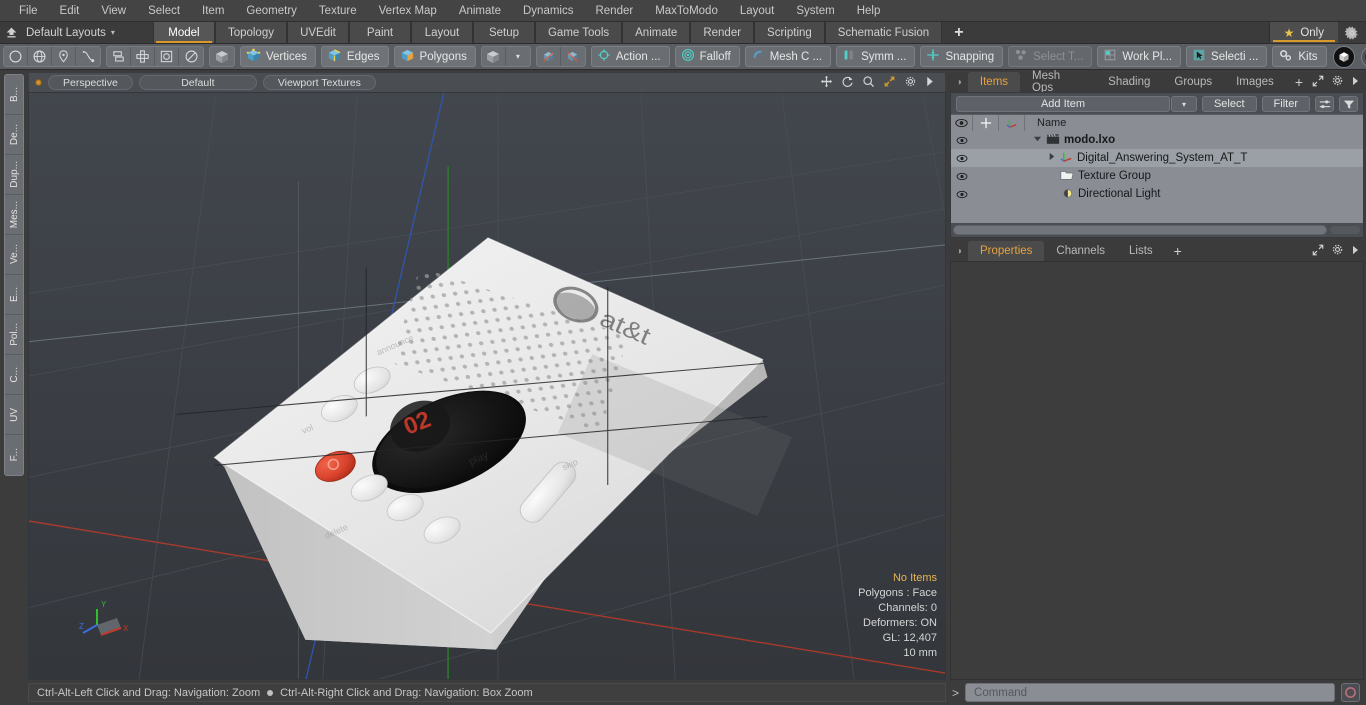 This screenshot has height=705, width=1366. I want to click on table-row: modo.lxo, so click(1157, 140).